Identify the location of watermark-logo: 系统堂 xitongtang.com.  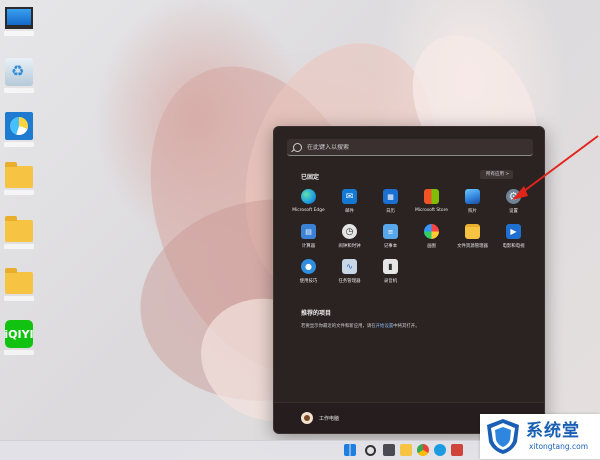
(540, 436).